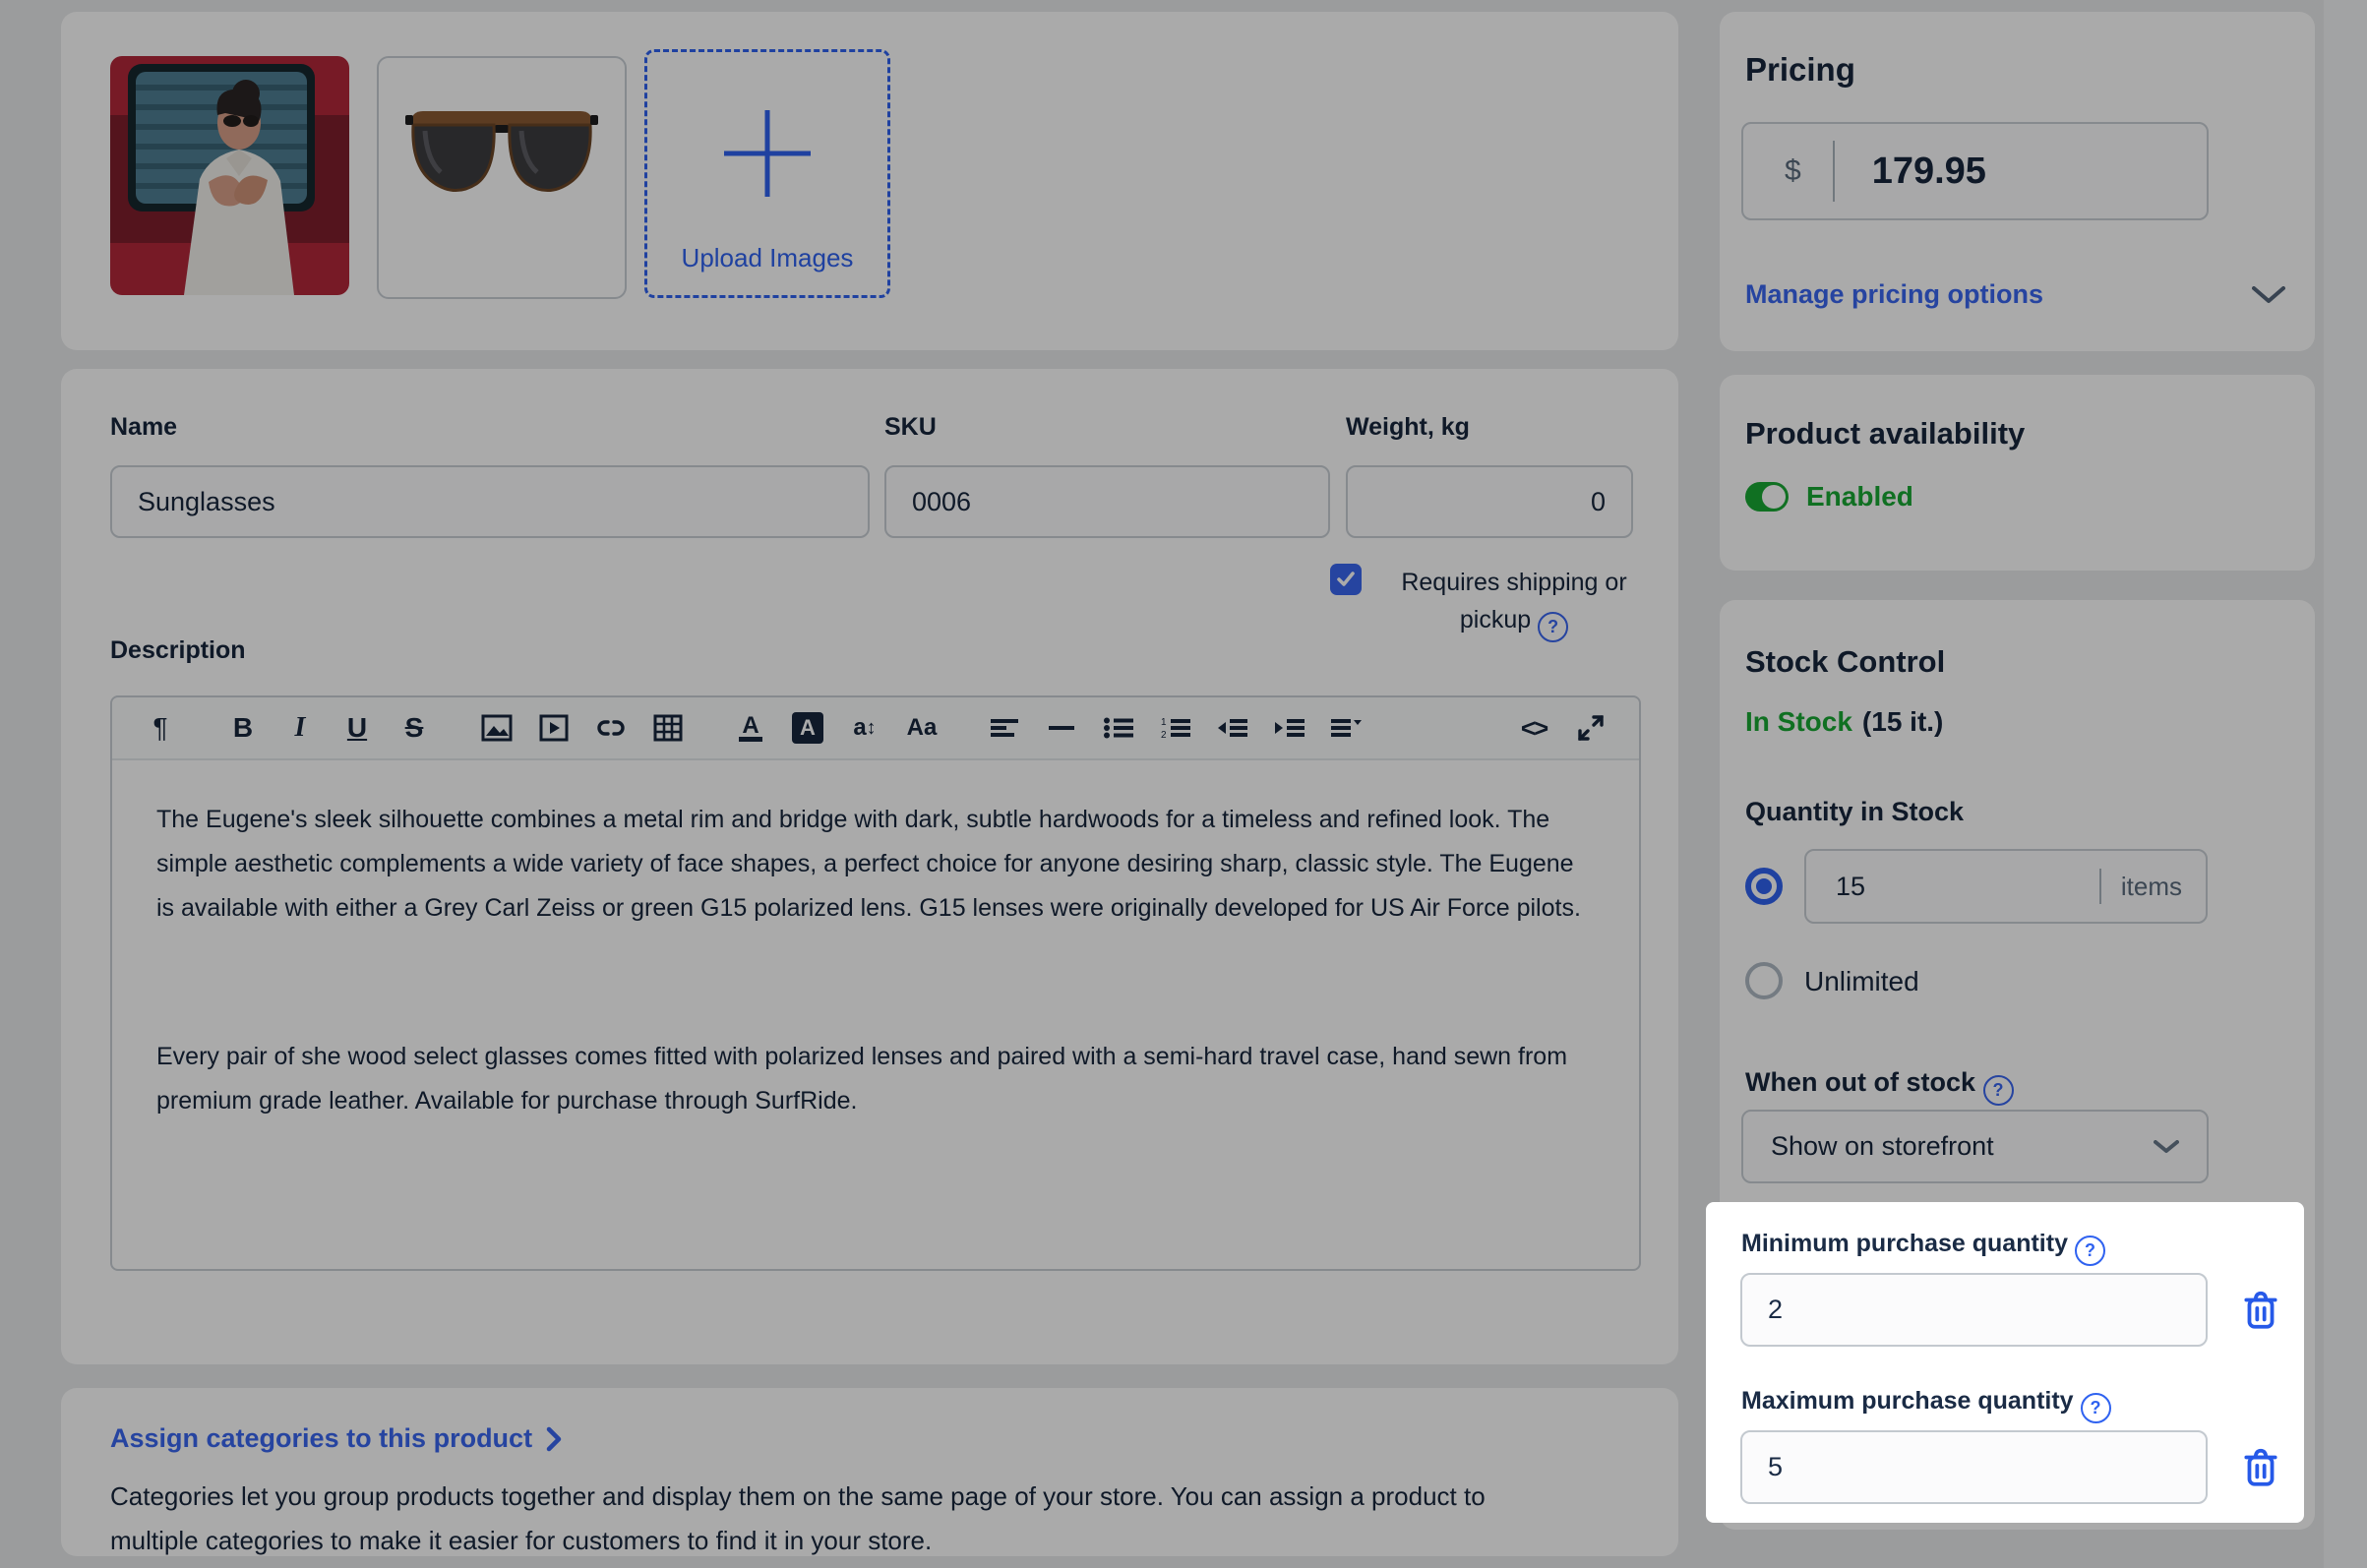  I want to click on min-purchase-label: Minimum purchase quantity ?, so click(1923, 1248).